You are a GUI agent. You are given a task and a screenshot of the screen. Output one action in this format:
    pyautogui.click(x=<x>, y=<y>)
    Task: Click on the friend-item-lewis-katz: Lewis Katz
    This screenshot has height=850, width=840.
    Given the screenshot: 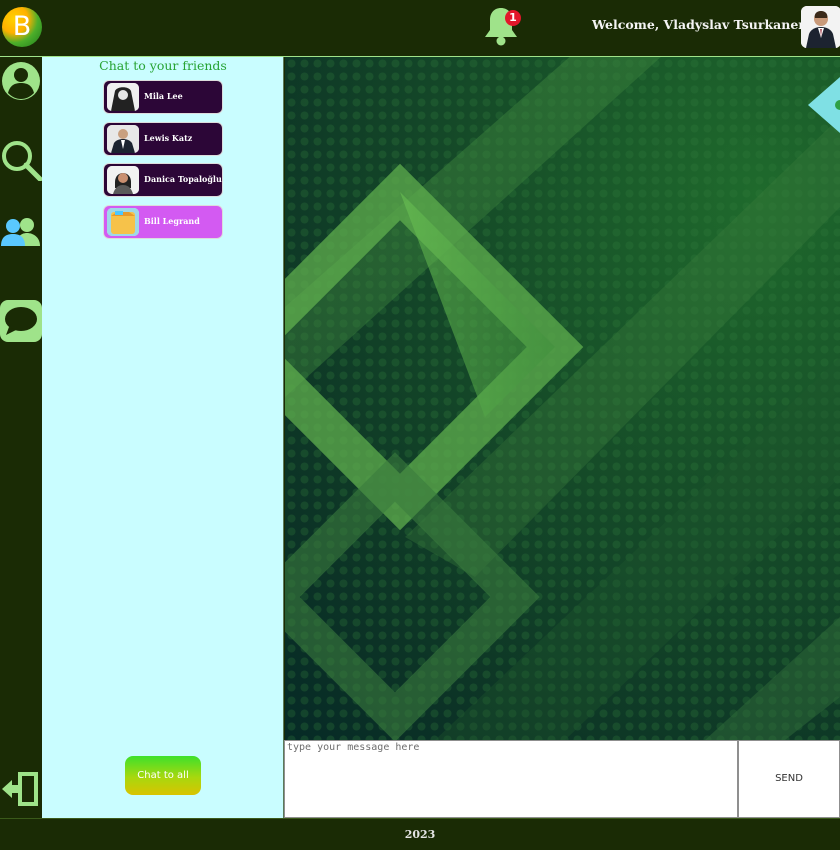 What is the action you would take?
    pyautogui.click(x=163, y=139)
    